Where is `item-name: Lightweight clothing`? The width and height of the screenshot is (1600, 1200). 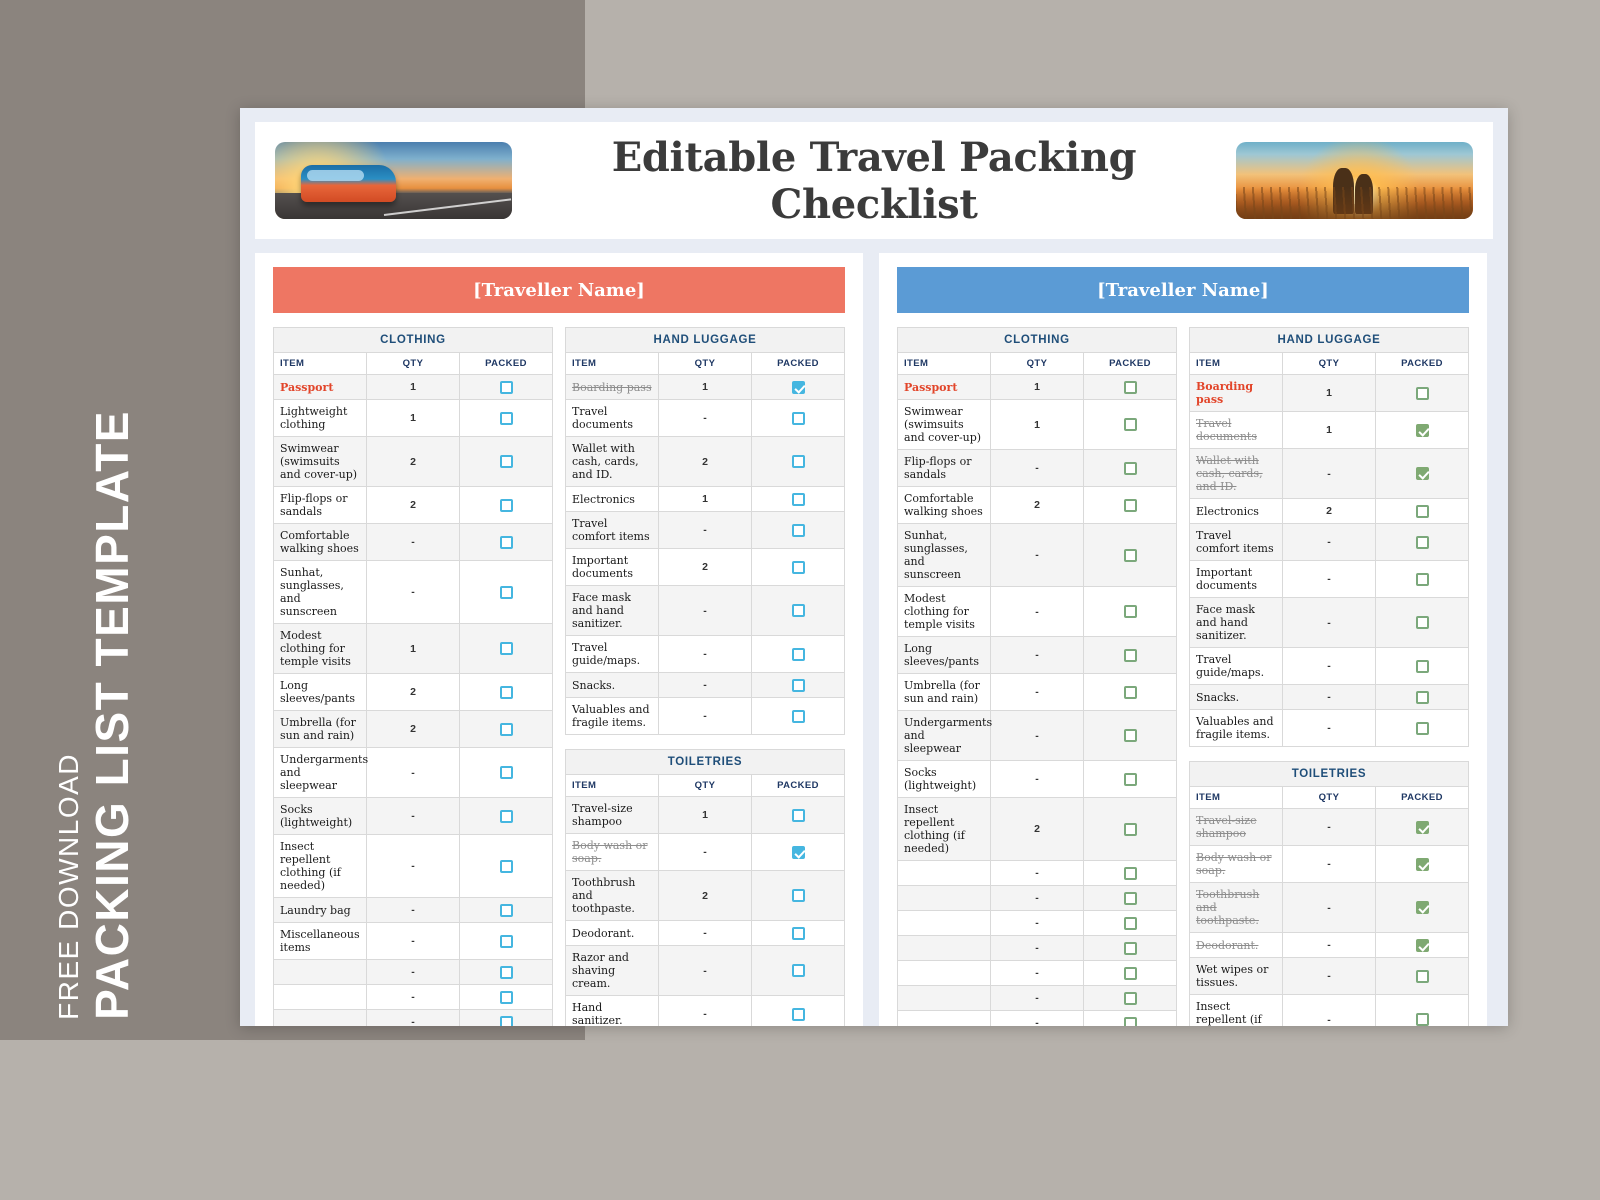 item-name: Lightweight clothing is located at coordinates (320, 418).